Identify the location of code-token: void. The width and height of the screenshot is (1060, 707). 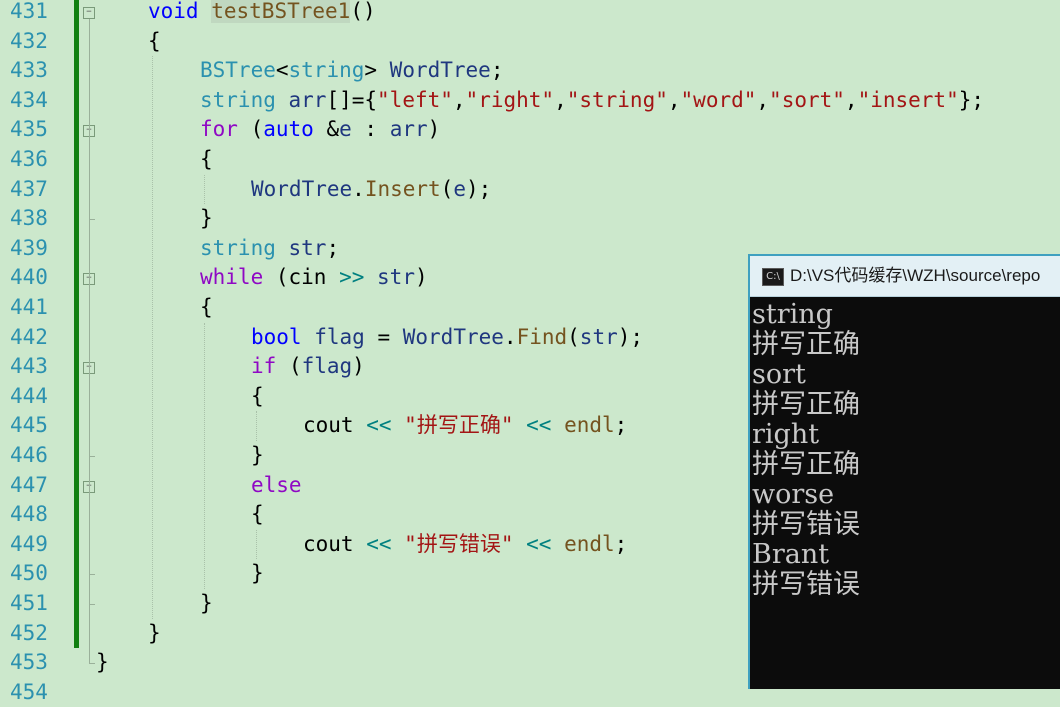
(173, 11).